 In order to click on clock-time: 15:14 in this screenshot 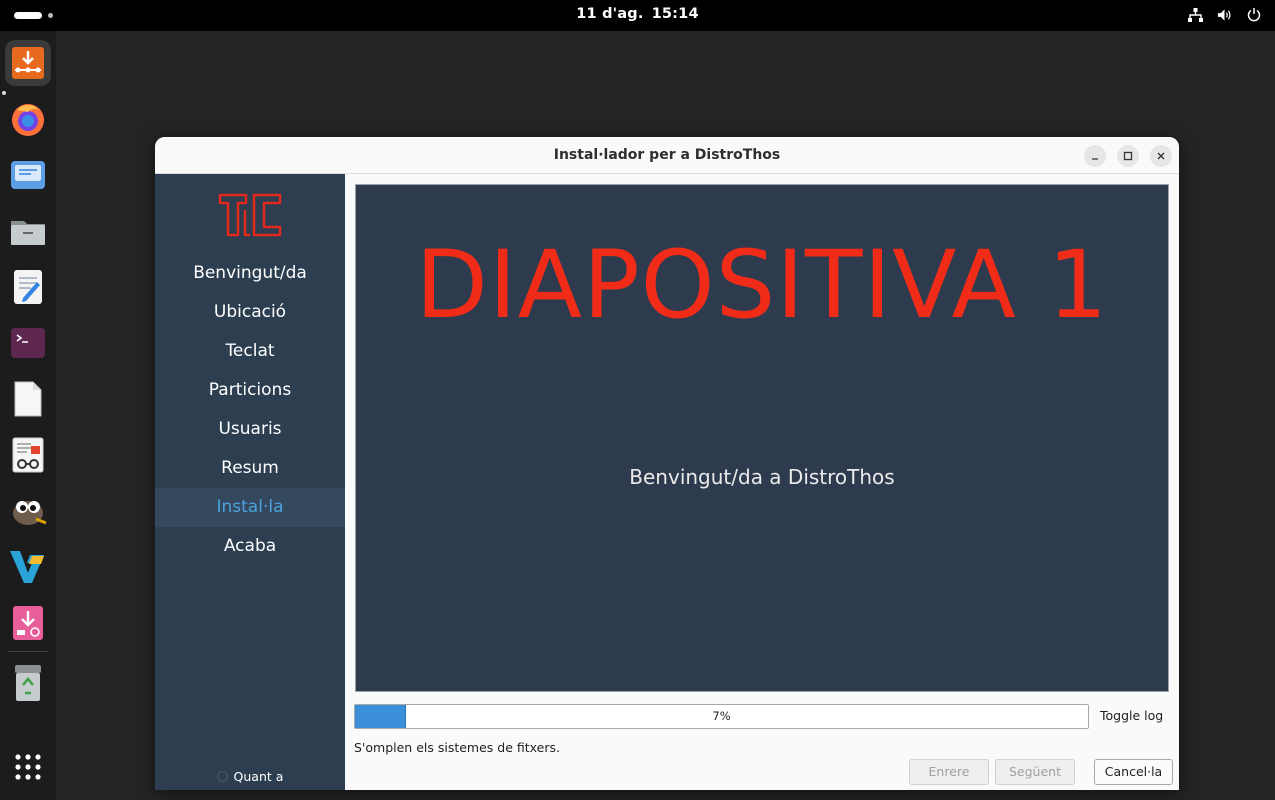, I will do `click(675, 14)`.